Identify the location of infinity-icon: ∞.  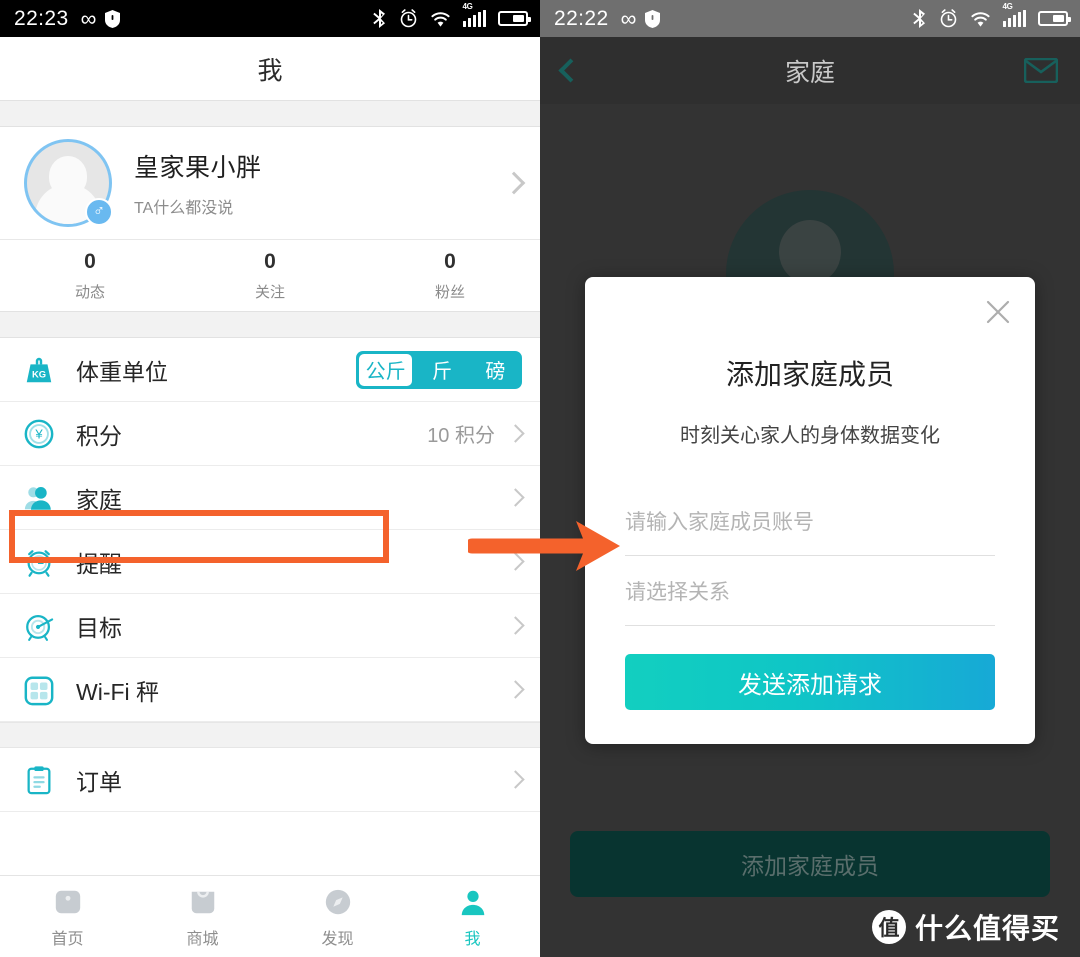
(628, 18).